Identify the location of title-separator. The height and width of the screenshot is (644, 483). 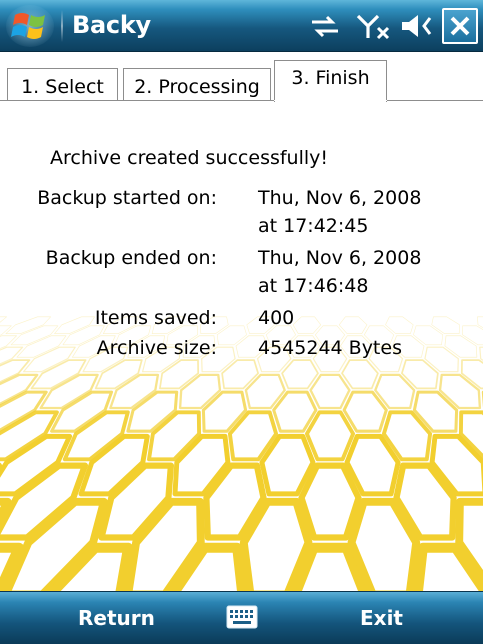
(62, 26).